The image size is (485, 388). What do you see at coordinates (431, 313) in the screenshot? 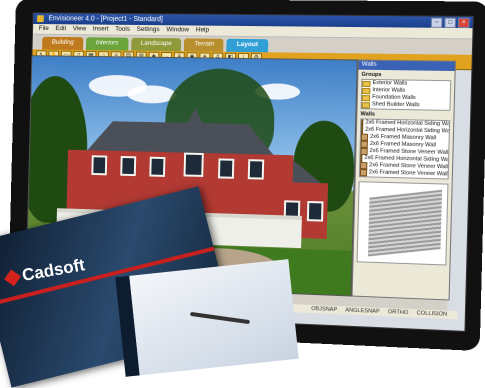
I see `status-collision: COLLISION` at bounding box center [431, 313].